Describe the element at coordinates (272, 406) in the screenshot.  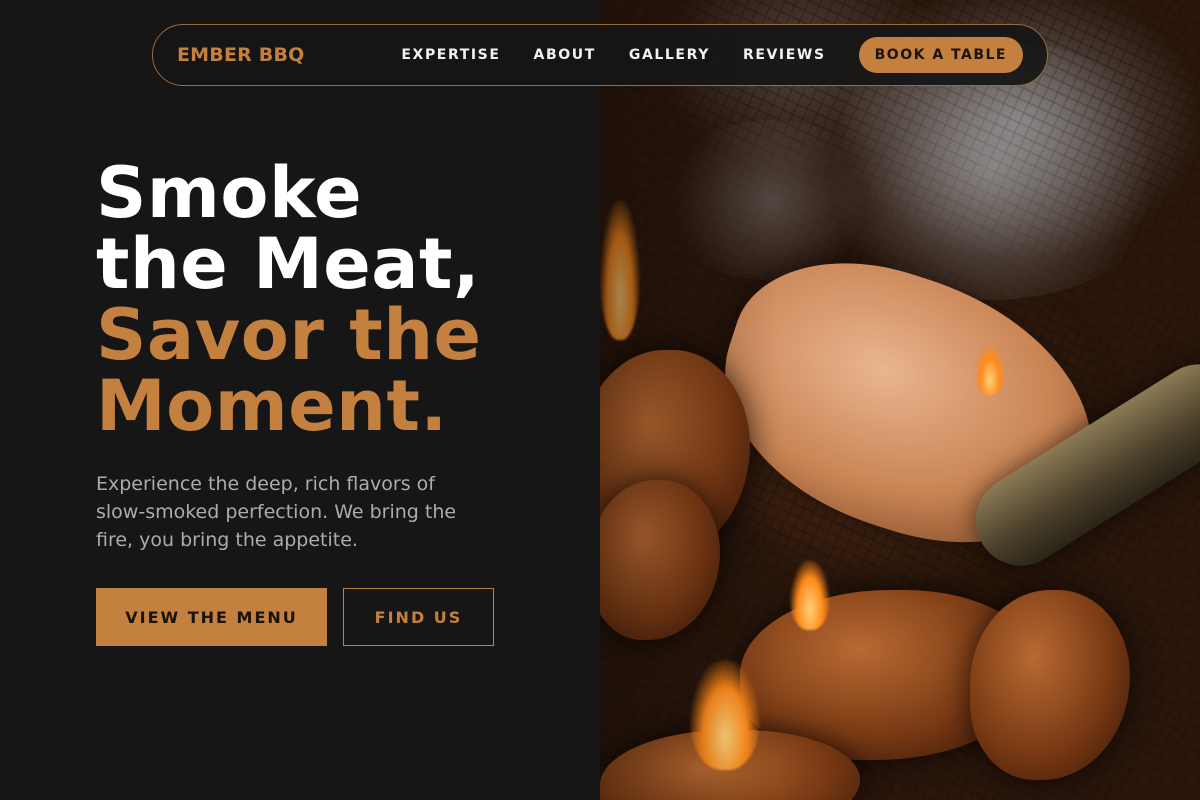
I see `headline-accent-line: Moment.` at that location.